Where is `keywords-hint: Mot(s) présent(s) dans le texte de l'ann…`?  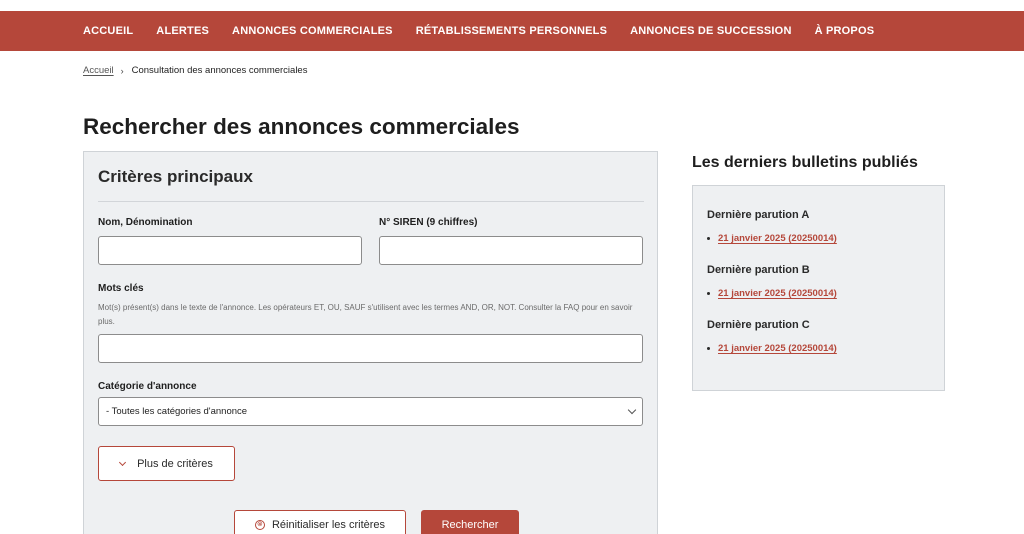 keywords-hint: Mot(s) présent(s) dans le texte de l'ann… is located at coordinates (365, 314).